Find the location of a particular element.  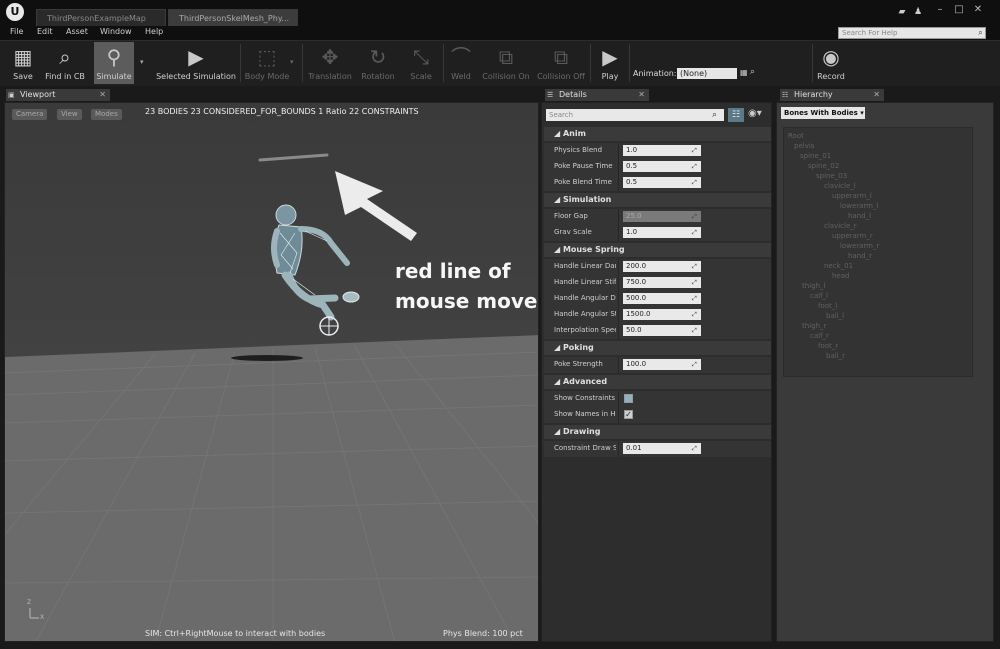

tree-item: hand_l is located at coordinates (859, 216).